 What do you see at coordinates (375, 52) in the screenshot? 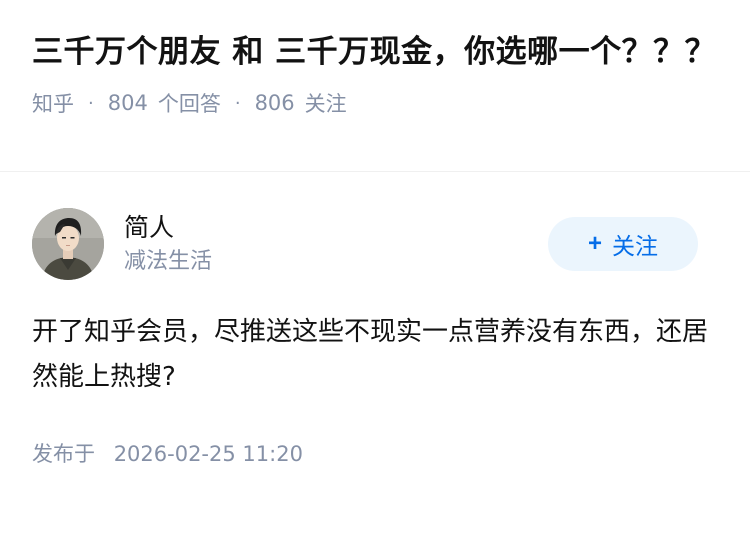
I see `question-title: 三千万个朋友 和 三千万现金，你选哪一个？？？` at bounding box center [375, 52].